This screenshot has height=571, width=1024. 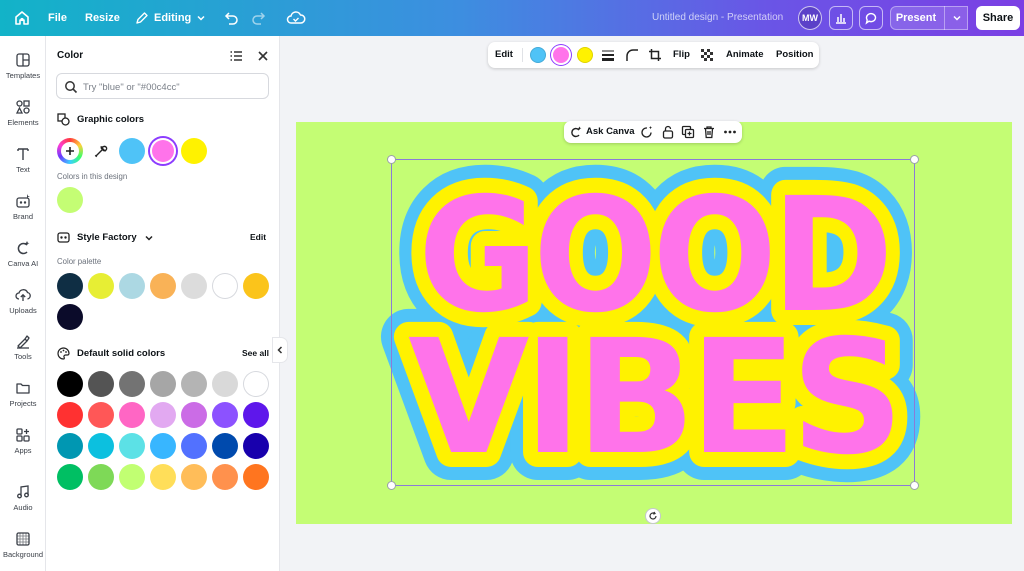 I want to click on rail-item-tools: Tools, so click(x=23, y=347).